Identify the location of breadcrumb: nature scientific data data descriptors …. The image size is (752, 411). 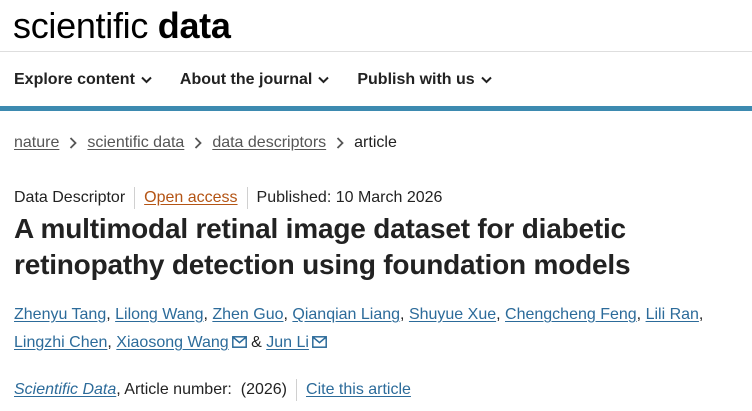
(205, 143).